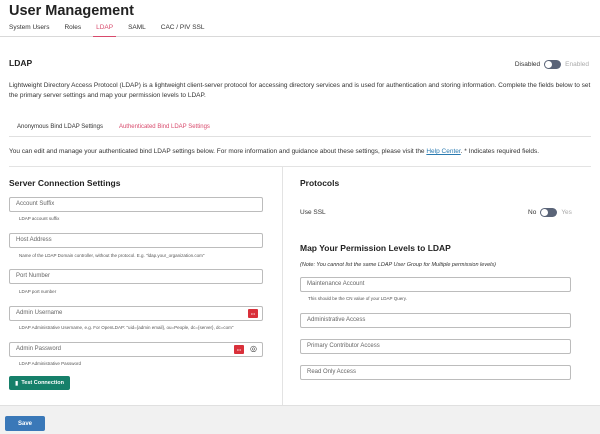  Describe the element at coordinates (566, 212) in the screenshot. I see `ssl-yes-label: Yes` at that location.